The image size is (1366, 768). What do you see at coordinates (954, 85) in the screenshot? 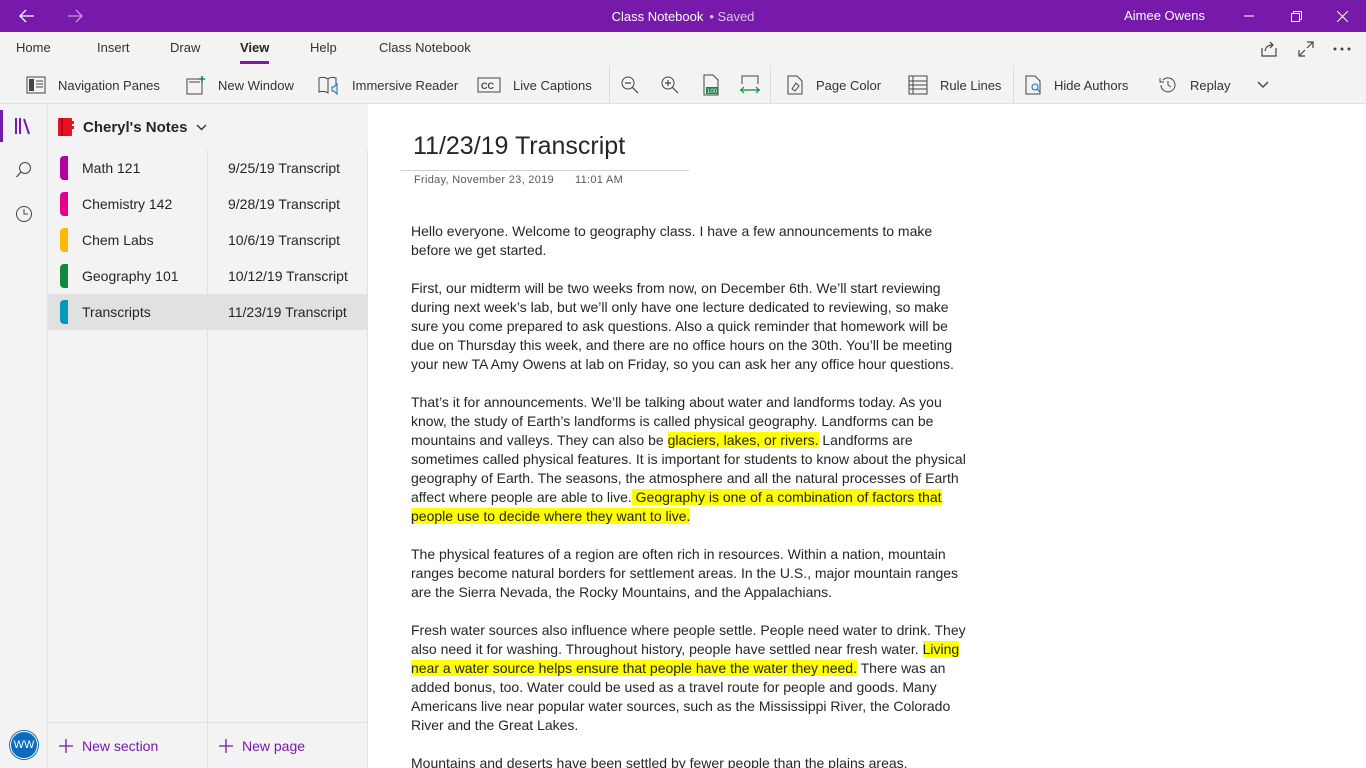
I see `rule-lines-button: Rule Lines` at bounding box center [954, 85].